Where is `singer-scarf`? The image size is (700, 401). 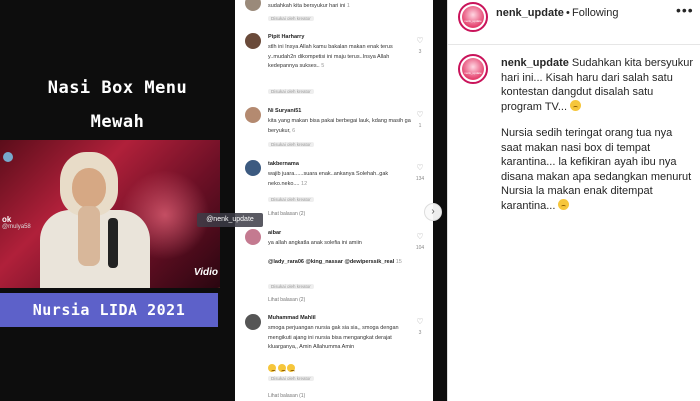 singer-scarf is located at coordinates (89, 236).